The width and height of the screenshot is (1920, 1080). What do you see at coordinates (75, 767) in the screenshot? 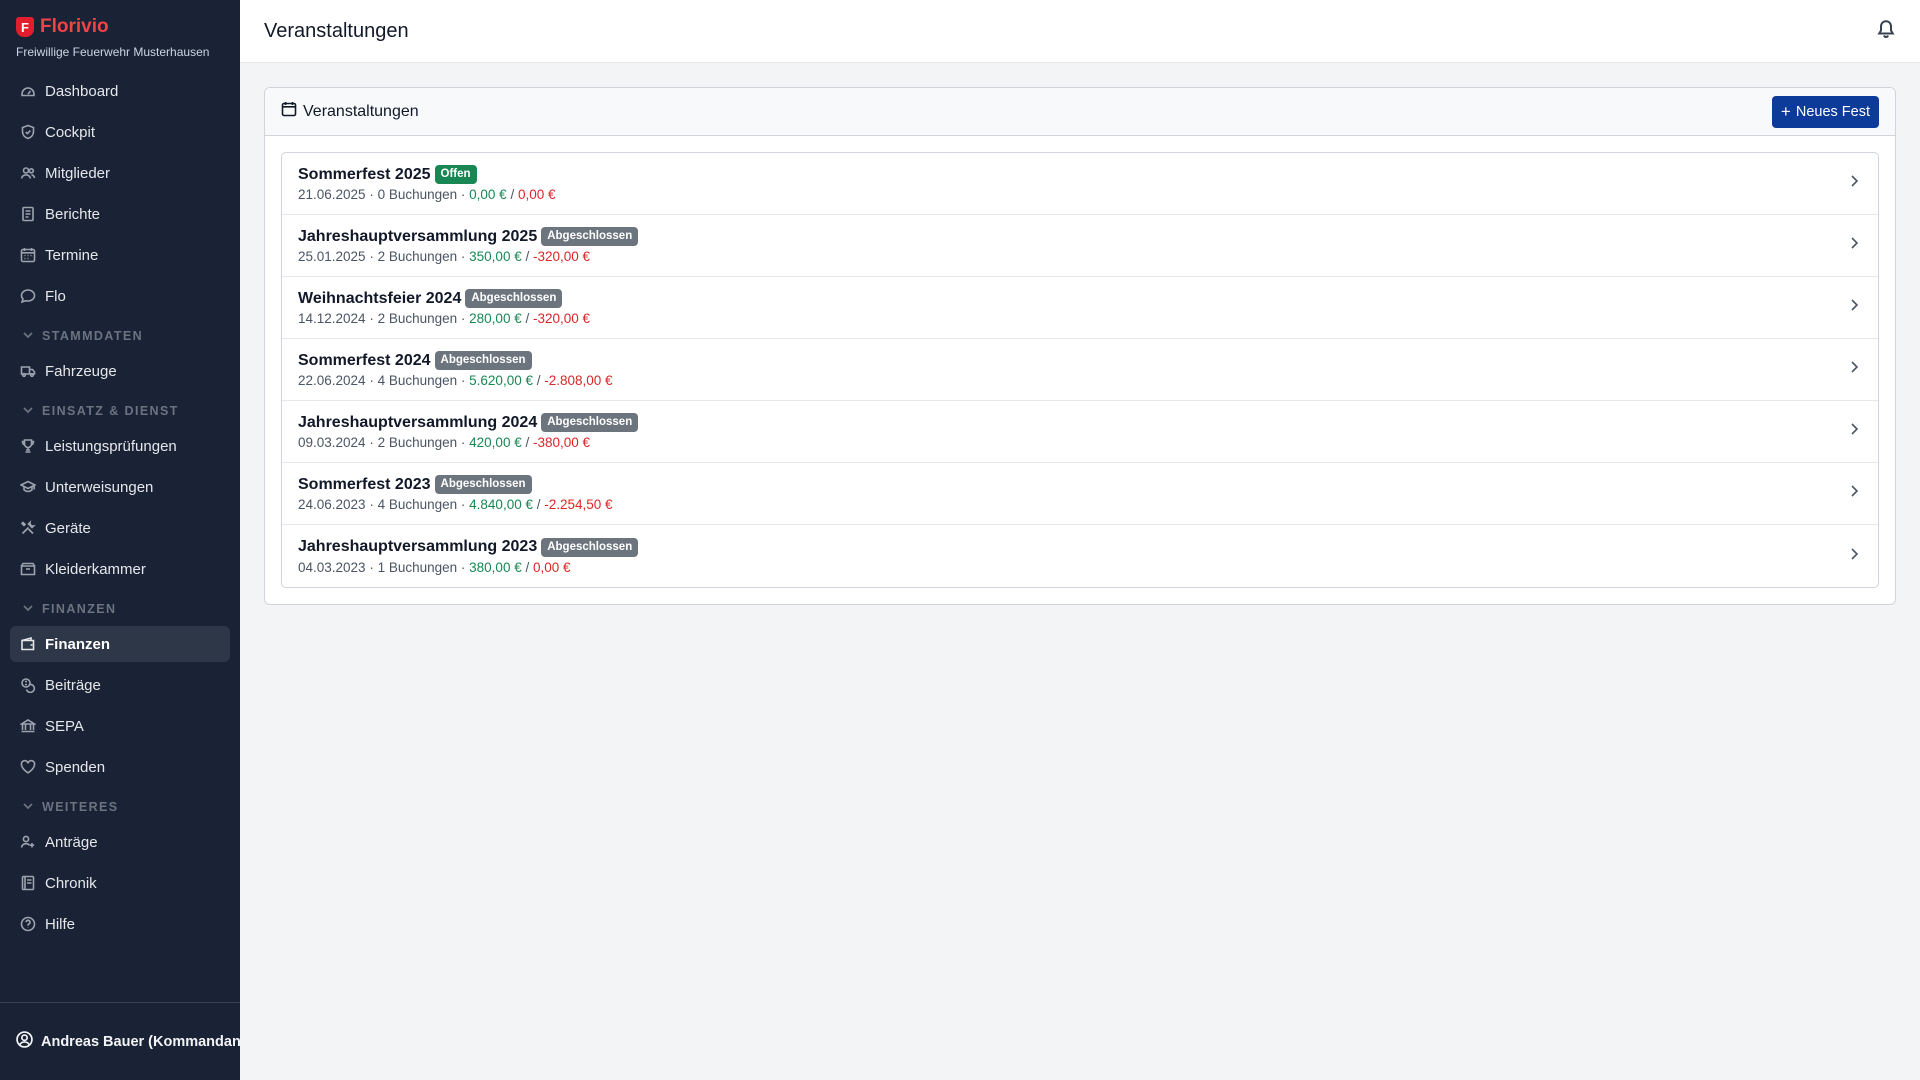
I see `sidebar-item-label: Spenden` at bounding box center [75, 767].